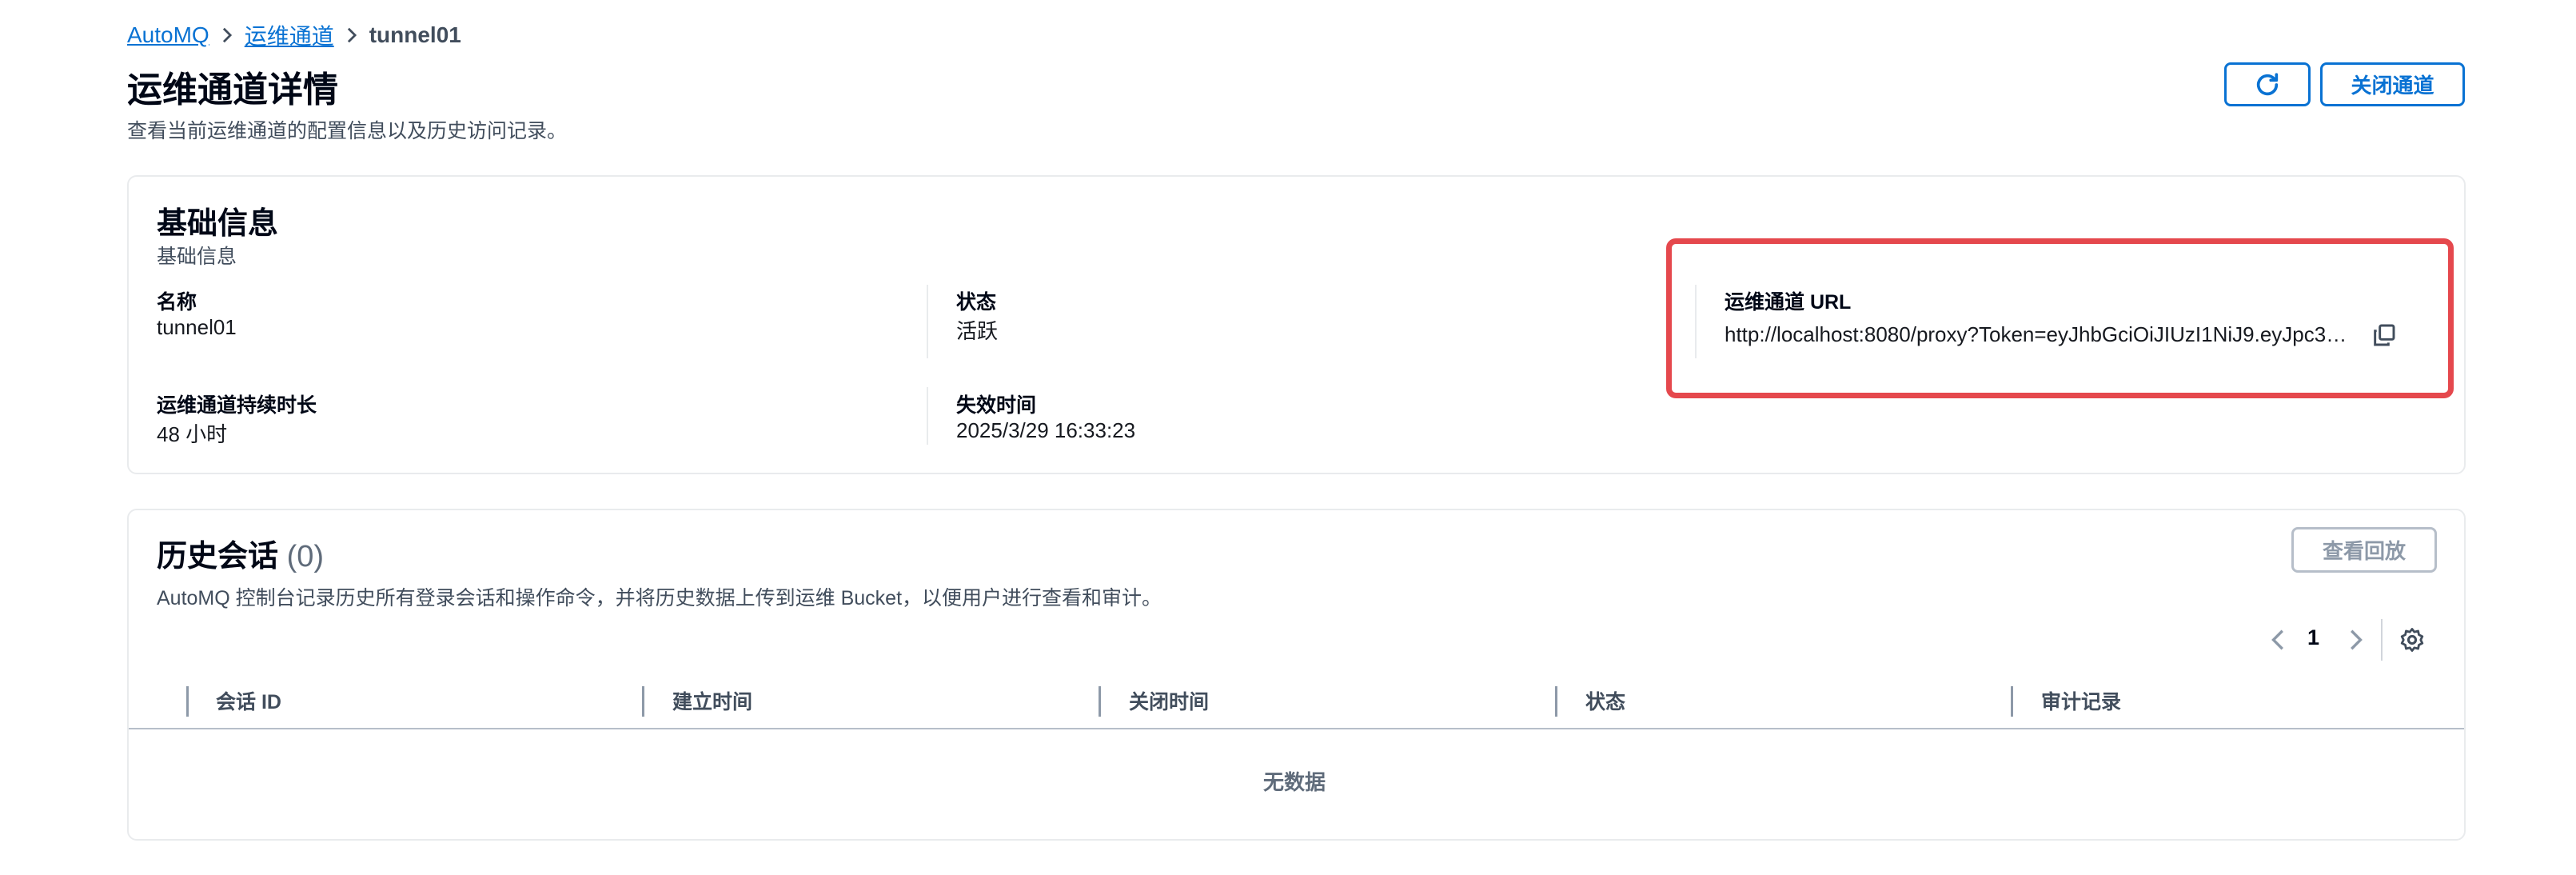 Image resolution: width=2576 pixels, height=875 pixels. What do you see at coordinates (2313, 637) in the screenshot?
I see `pagination-page-number: 1` at bounding box center [2313, 637].